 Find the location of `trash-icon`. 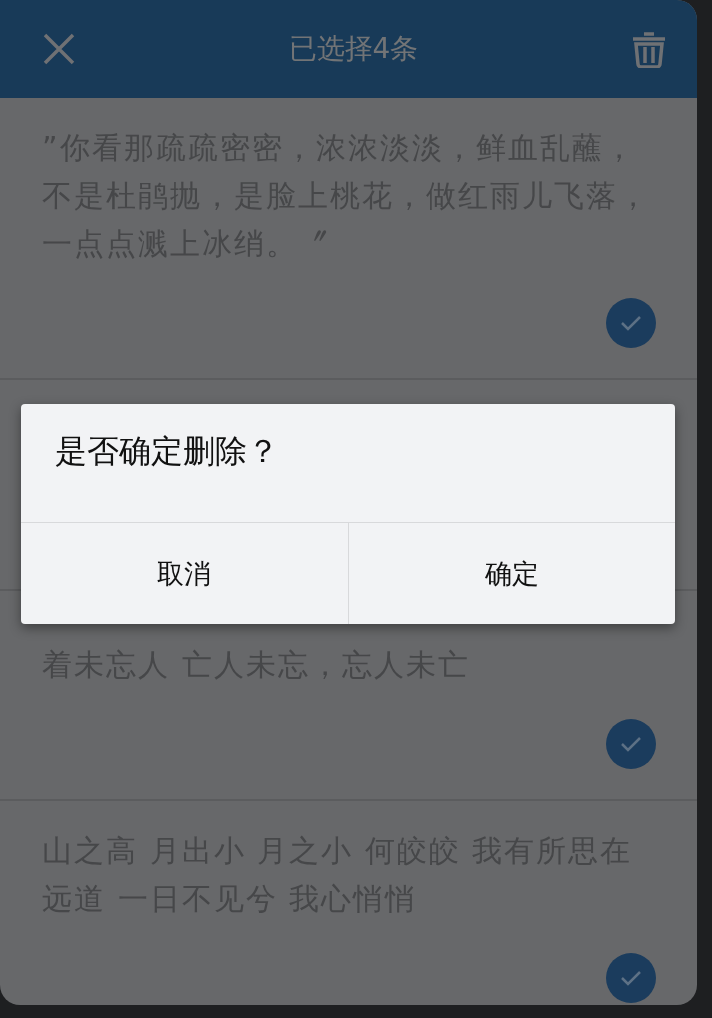

trash-icon is located at coordinates (649, 49).